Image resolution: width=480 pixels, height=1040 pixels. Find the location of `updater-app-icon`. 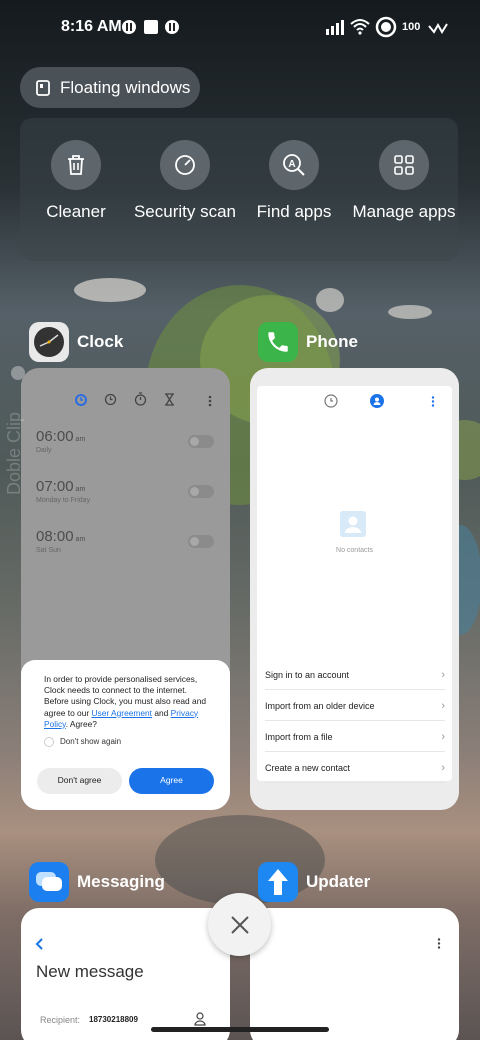

updater-app-icon is located at coordinates (278, 882).